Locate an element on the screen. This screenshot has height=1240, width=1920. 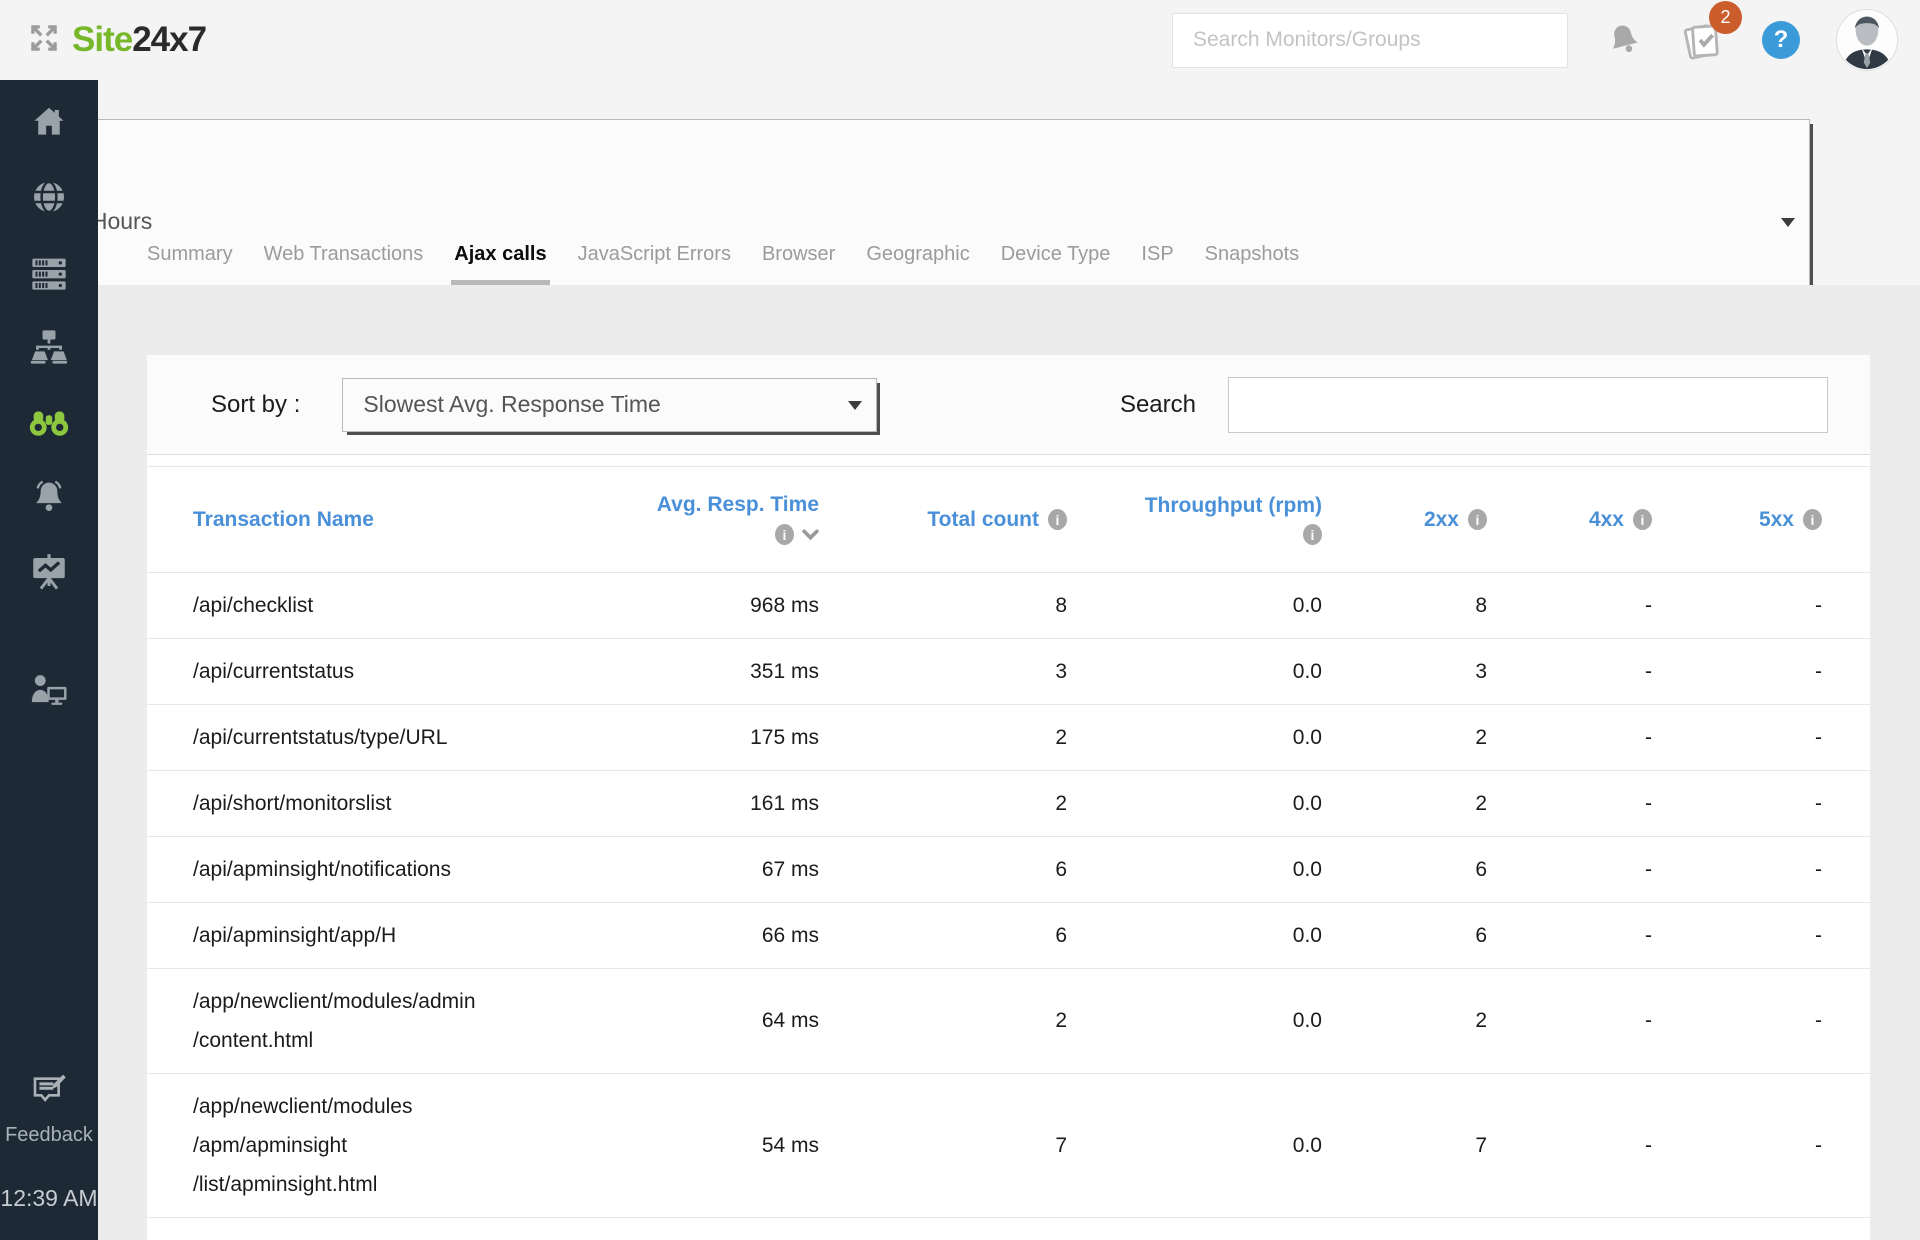
tab-snapshots: Snapshots is located at coordinates (1252, 264).